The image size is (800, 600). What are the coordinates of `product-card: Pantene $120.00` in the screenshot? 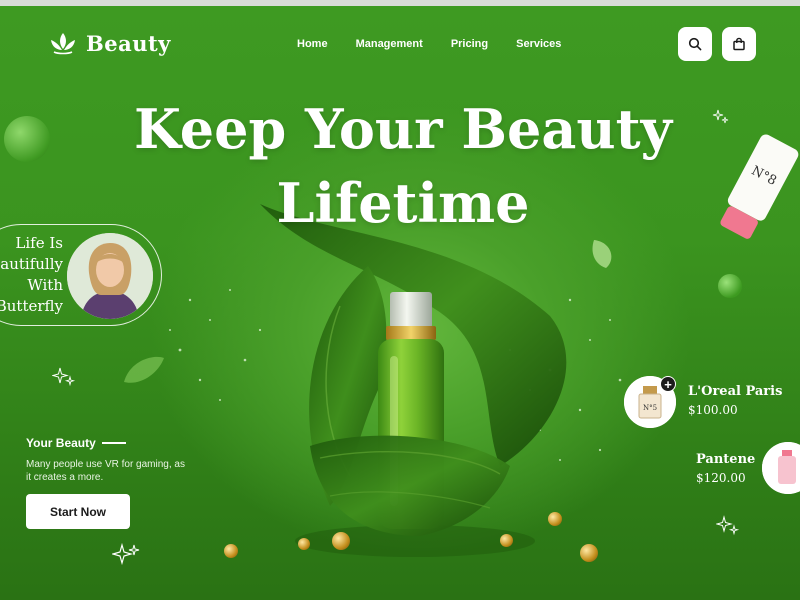 It's located at (725, 468).